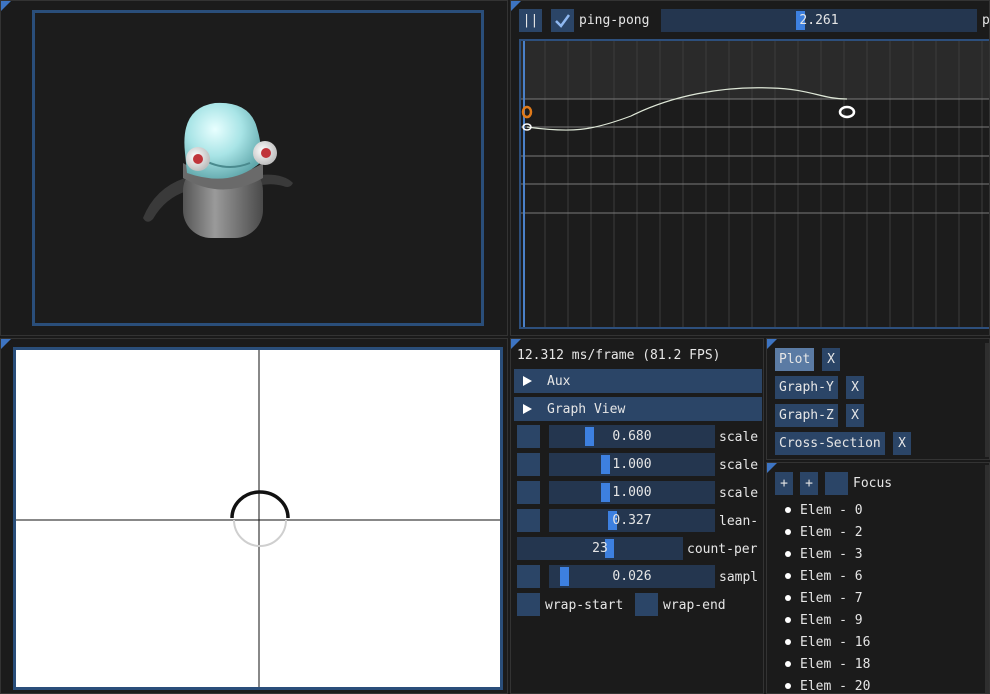 This screenshot has height=694, width=990. Describe the element at coordinates (530, 20) in the screenshot. I see `pause-button: ||` at that location.